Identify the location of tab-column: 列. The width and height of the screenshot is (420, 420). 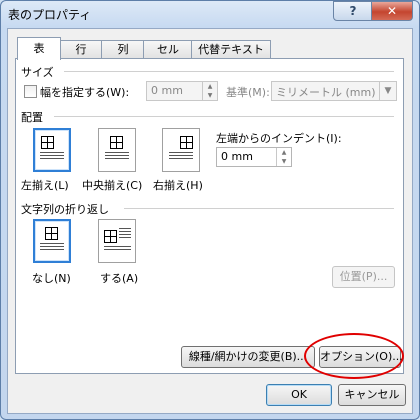
(123, 49).